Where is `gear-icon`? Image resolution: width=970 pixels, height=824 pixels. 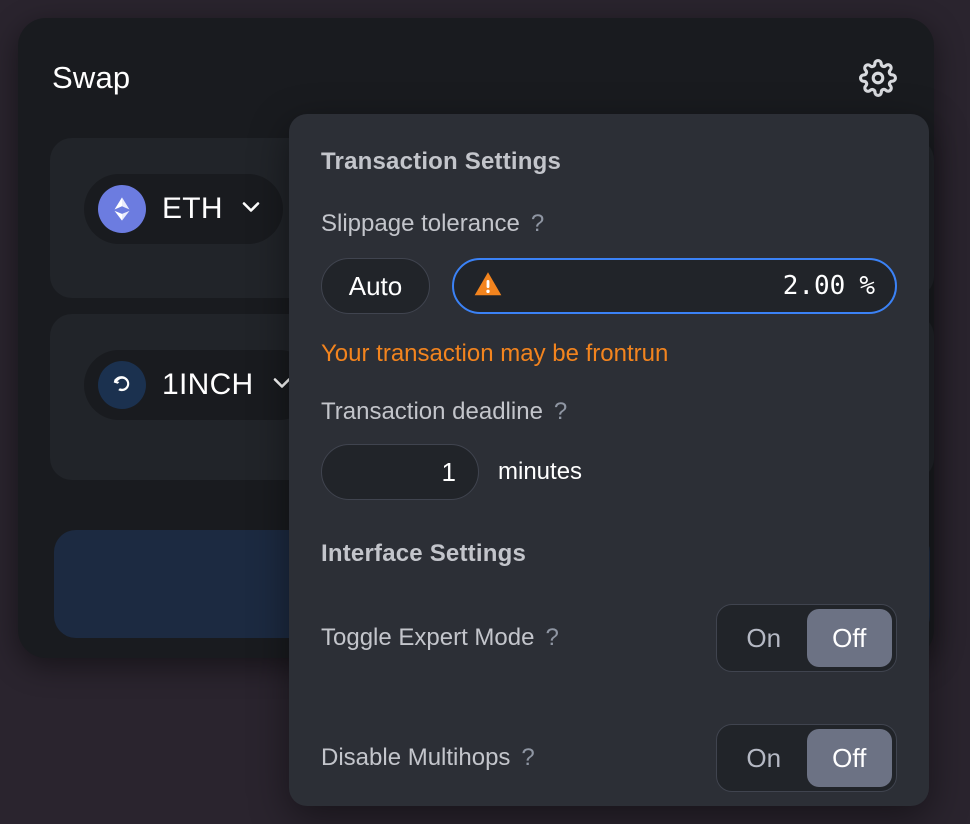 gear-icon is located at coordinates (878, 78).